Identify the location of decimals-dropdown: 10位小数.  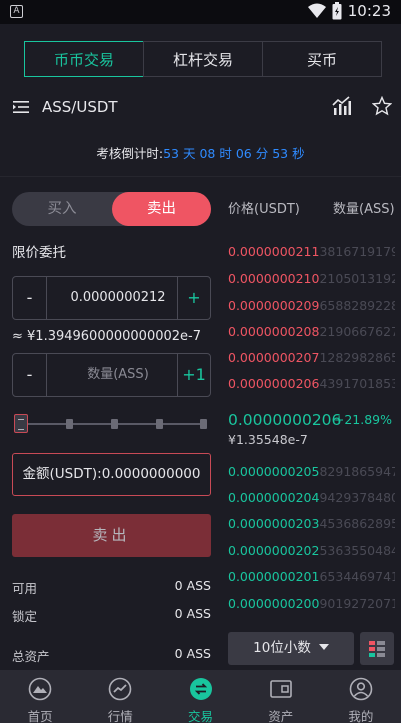
(291, 648).